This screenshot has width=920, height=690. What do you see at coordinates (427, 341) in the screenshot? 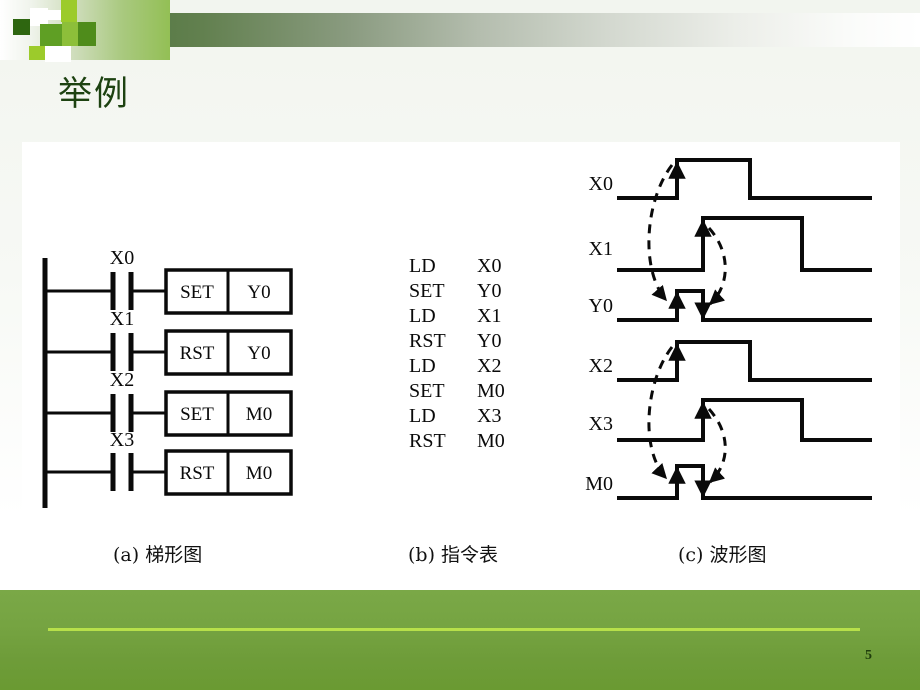
I see `il-op-4: RST` at bounding box center [427, 341].